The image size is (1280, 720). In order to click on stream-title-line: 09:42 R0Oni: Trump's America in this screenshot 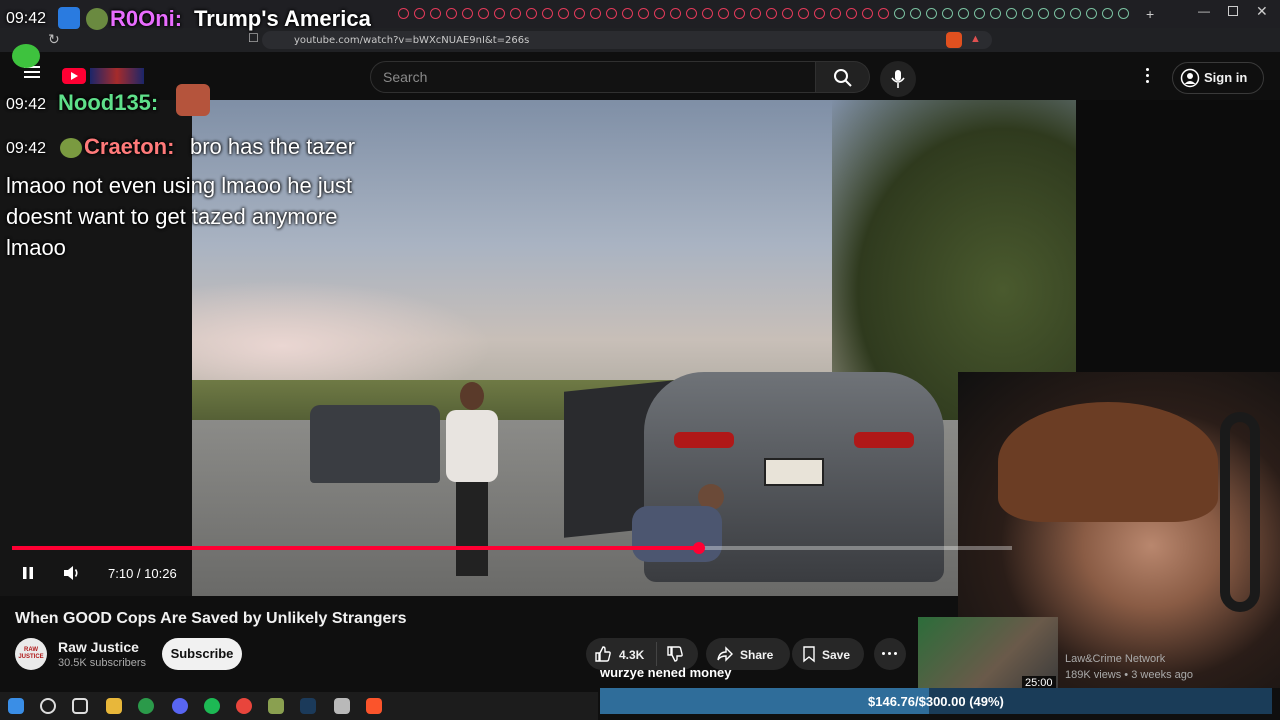, I will do `click(188, 18)`.